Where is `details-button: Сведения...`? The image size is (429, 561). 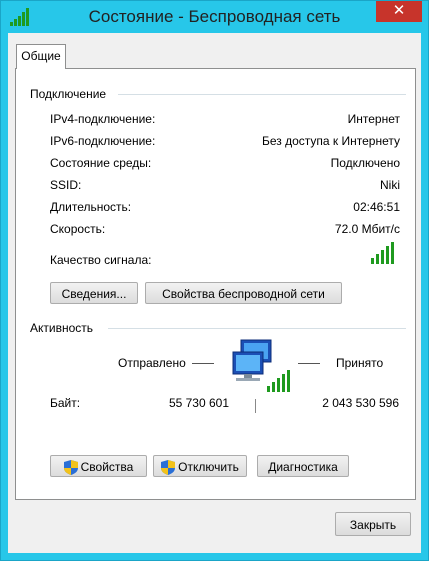 details-button: Сведения... is located at coordinates (94, 293).